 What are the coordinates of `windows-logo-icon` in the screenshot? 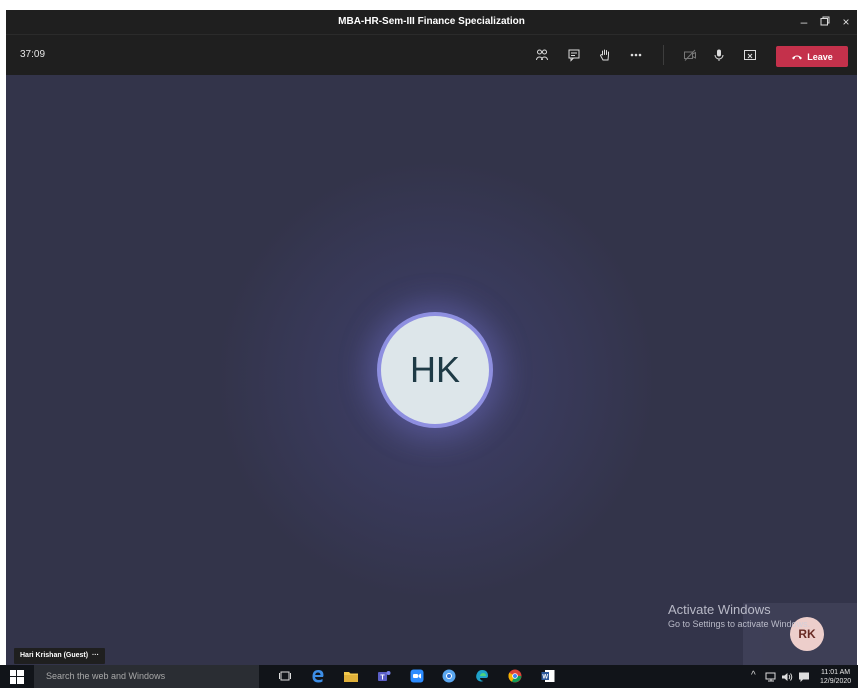 It's located at (17, 677).